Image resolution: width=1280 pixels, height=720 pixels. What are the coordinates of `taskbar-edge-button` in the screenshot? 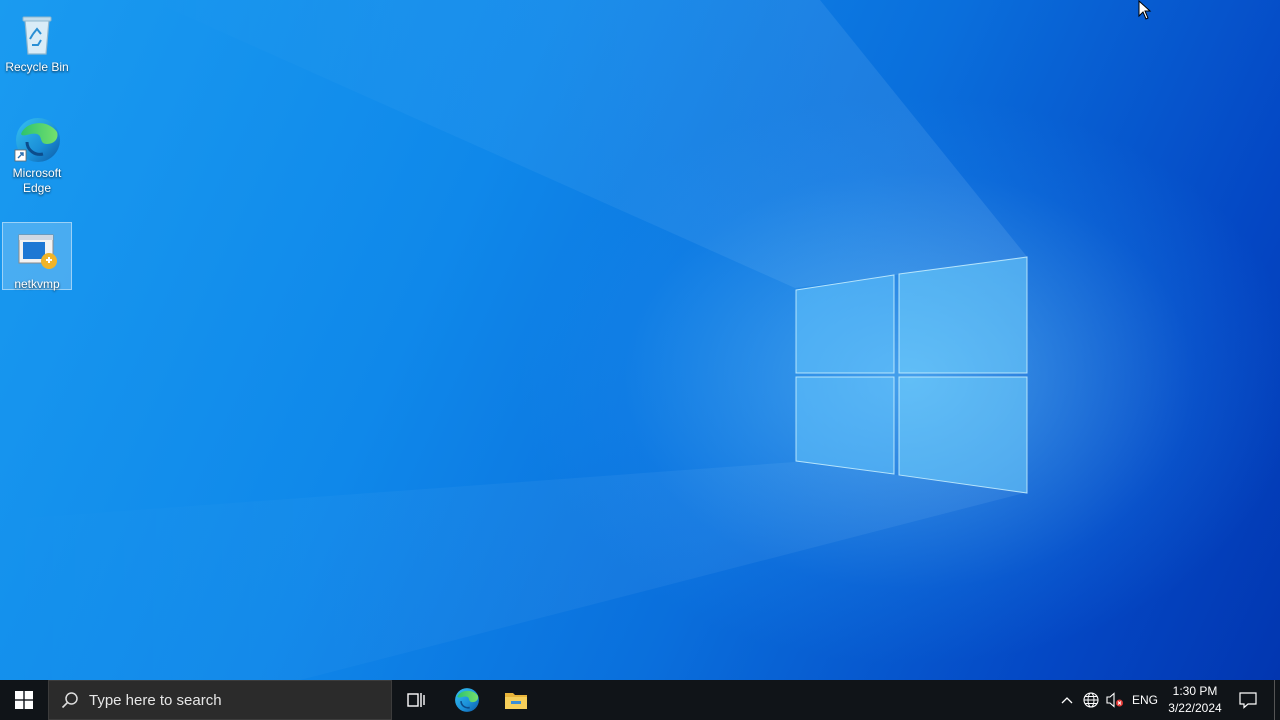 It's located at (467, 700).